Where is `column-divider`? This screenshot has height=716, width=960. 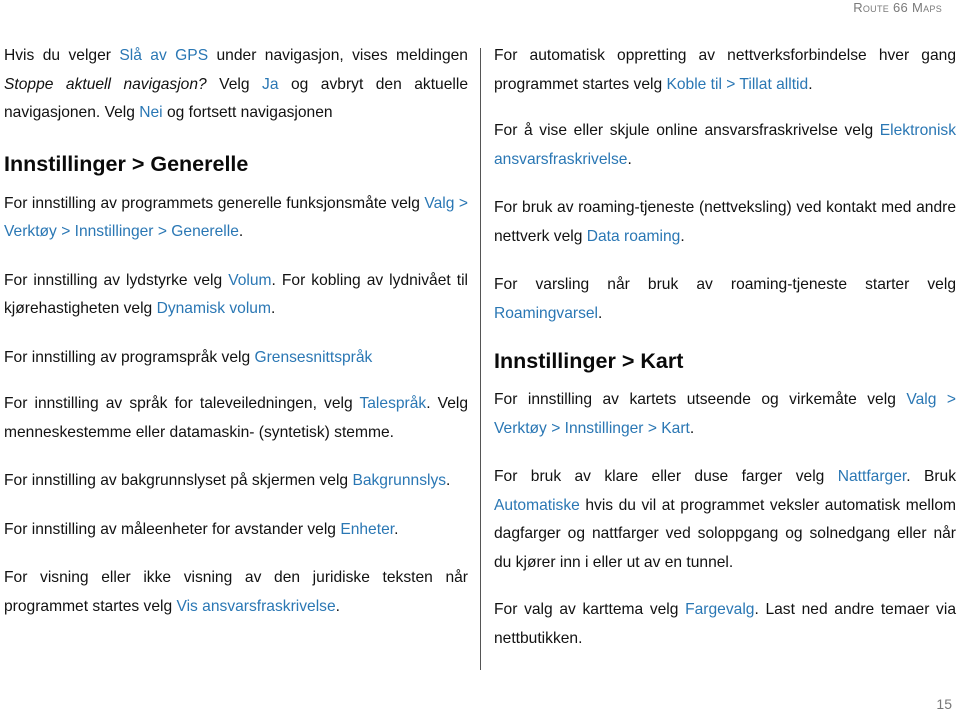 column-divider is located at coordinates (480, 359).